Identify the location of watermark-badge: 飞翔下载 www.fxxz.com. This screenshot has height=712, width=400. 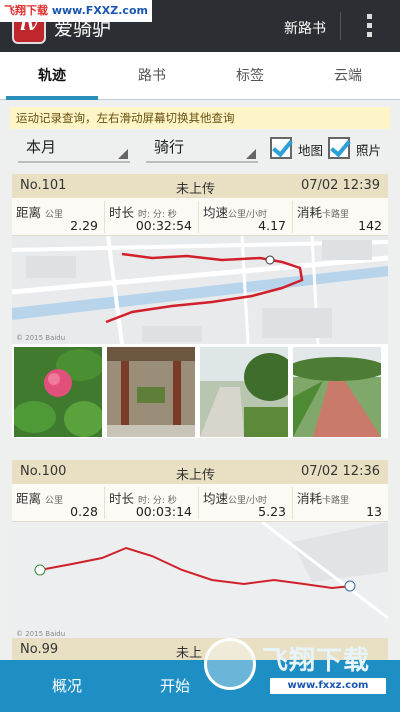
(300, 669).